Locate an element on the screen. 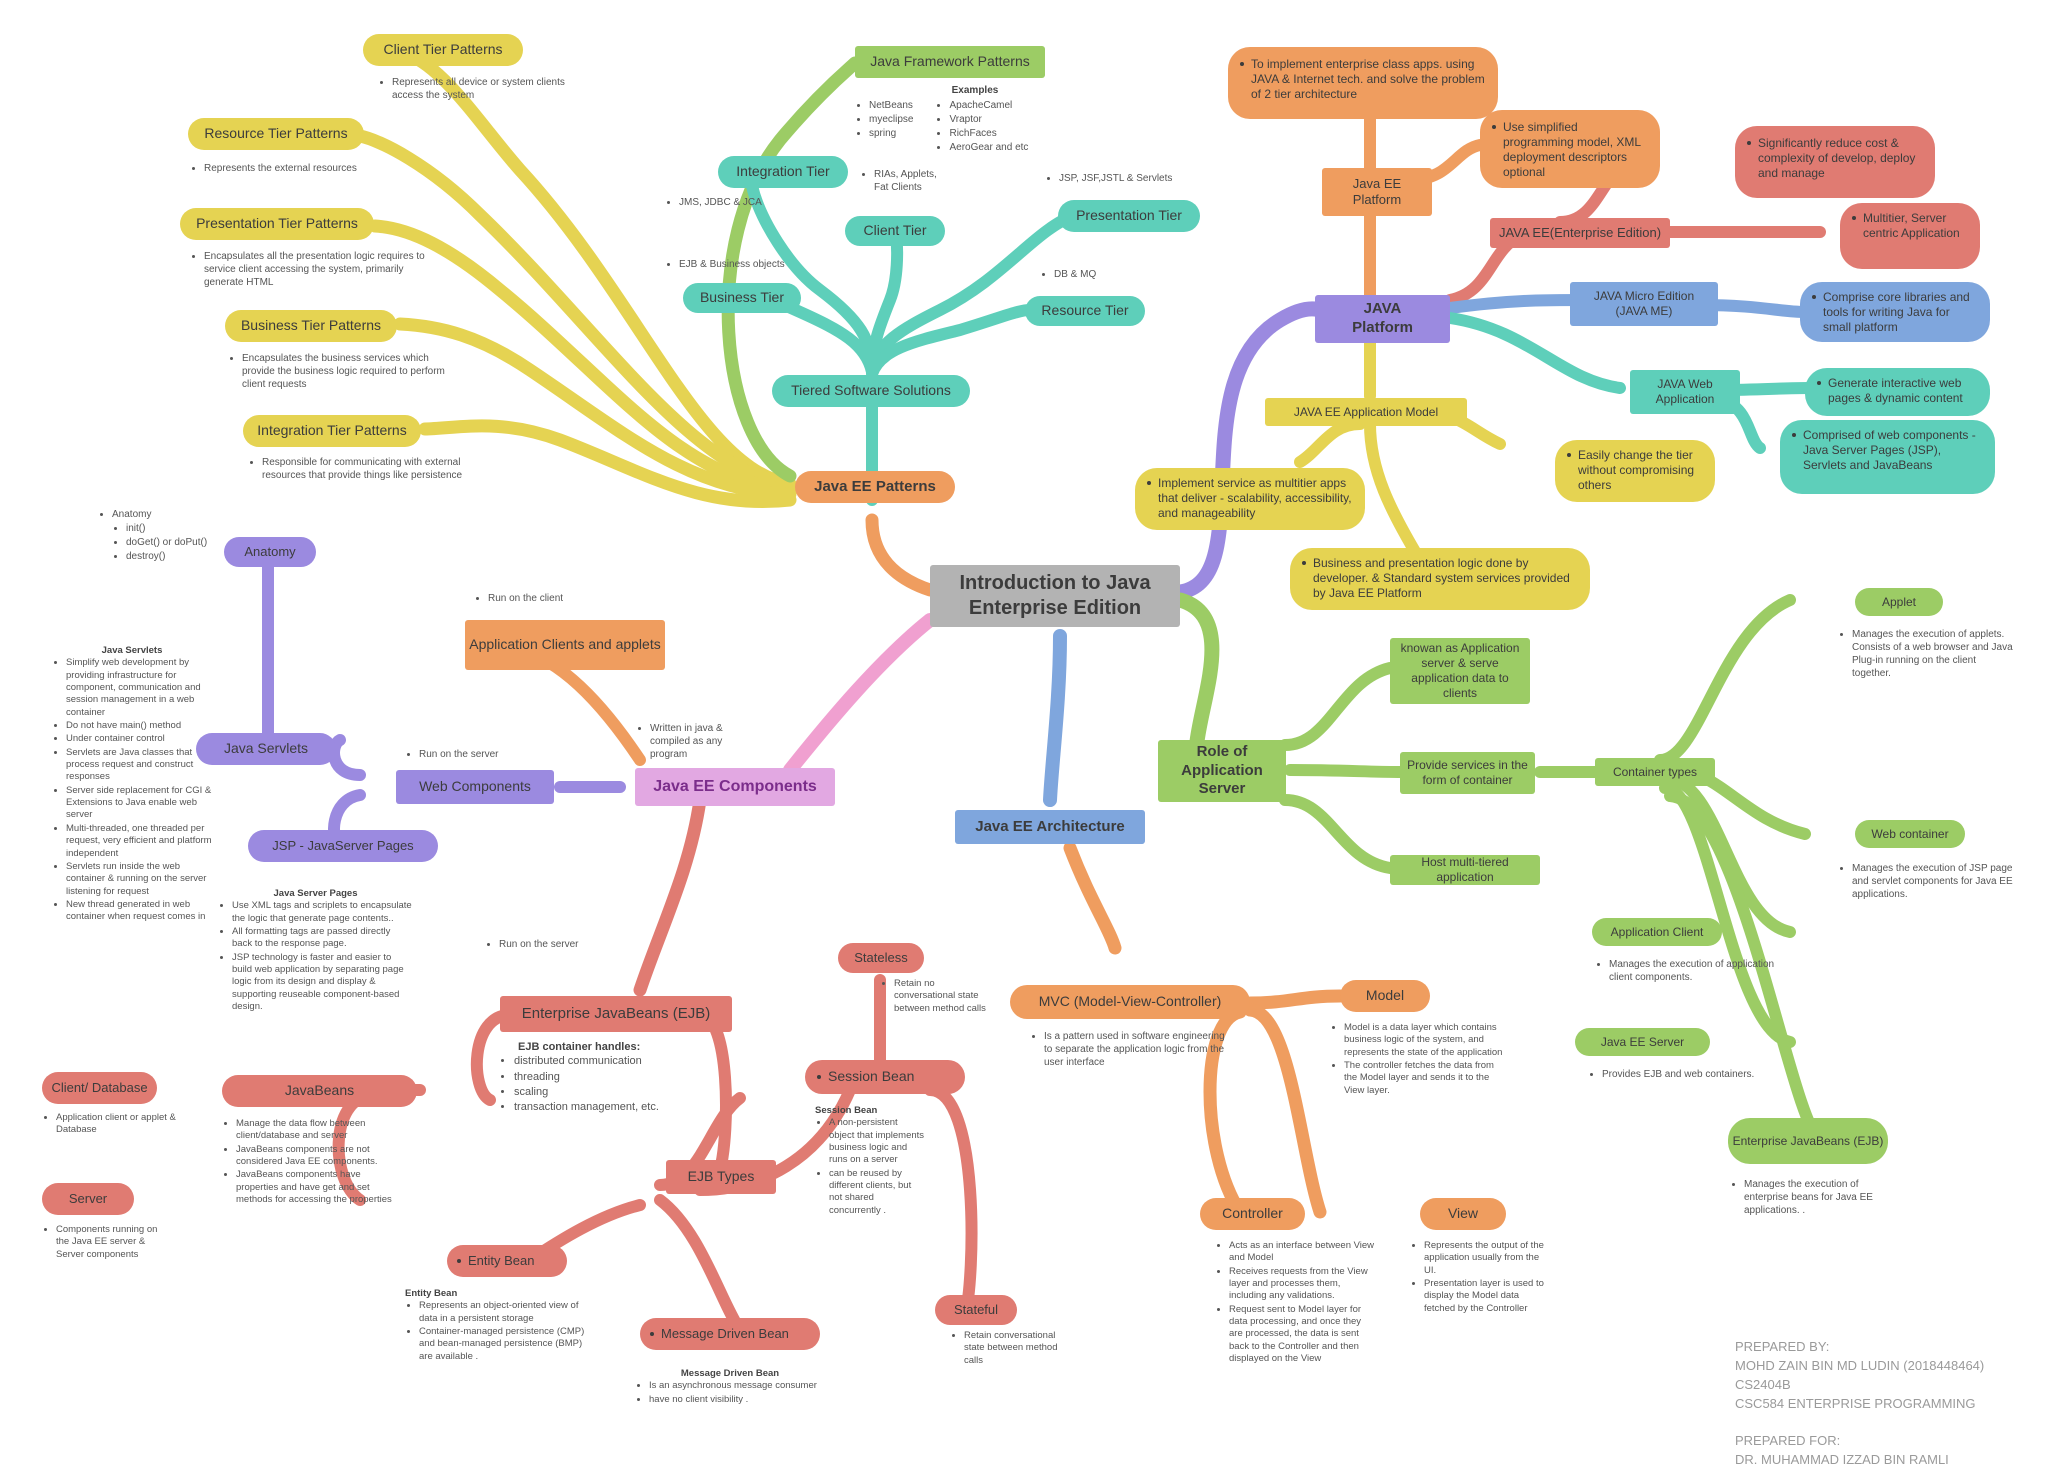 This screenshot has width=2048, height=1464. node-controller: Controller is located at coordinates (1252, 1214).